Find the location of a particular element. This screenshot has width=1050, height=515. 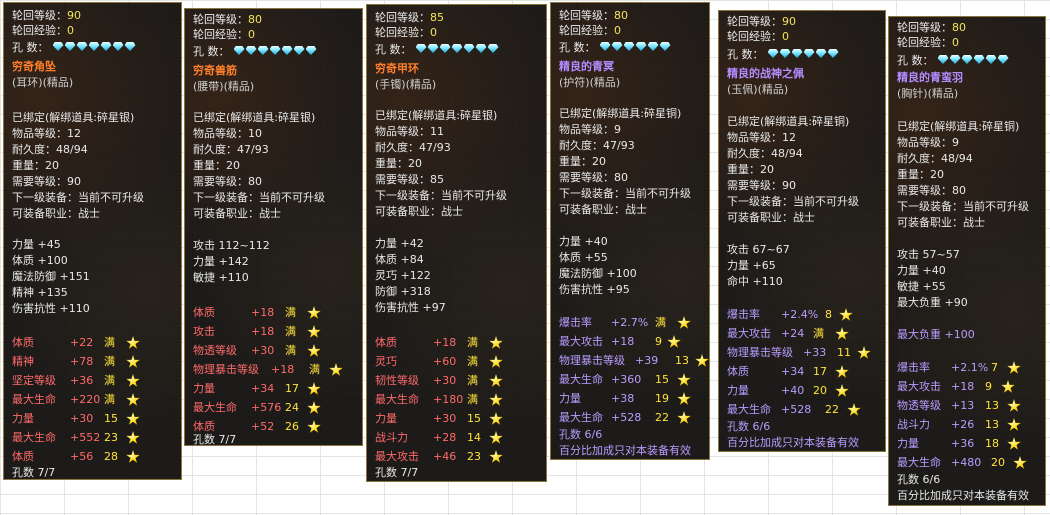

extra-stat-row: 体质 +52 26 is located at coordinates (257, 427).